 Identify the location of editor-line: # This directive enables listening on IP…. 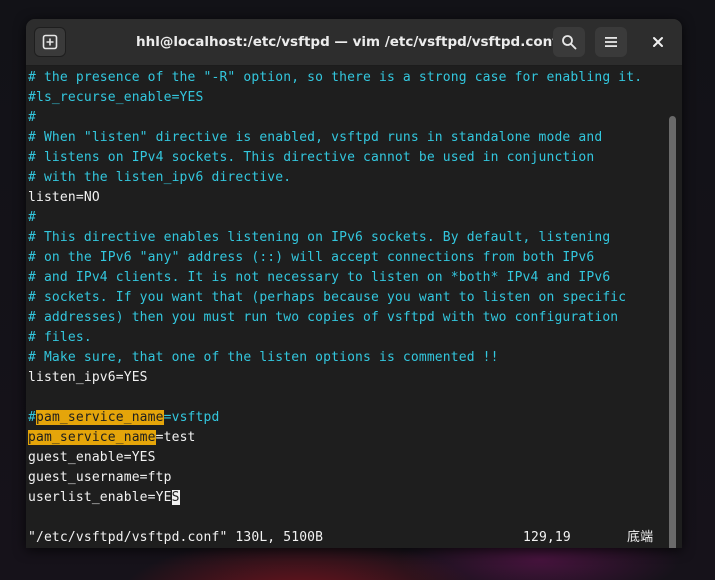
(319, 237).